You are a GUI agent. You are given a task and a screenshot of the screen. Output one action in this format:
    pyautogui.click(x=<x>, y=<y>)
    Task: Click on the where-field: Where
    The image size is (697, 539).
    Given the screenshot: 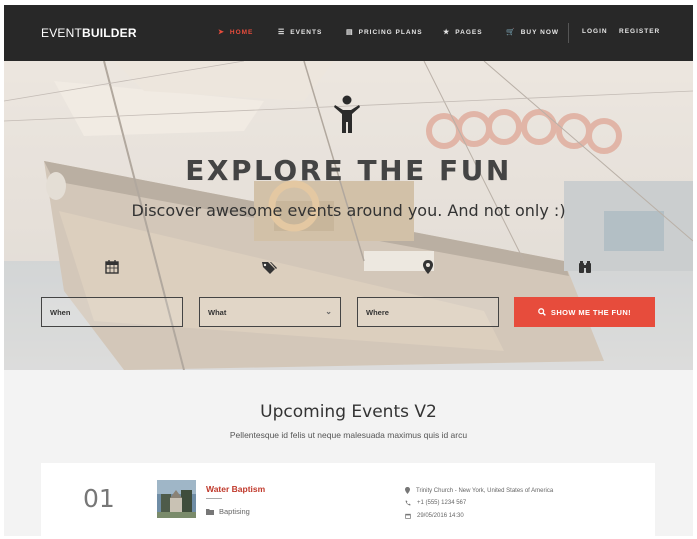 What is the action you would take?
    pyautogui.click(x=428, y=312)
    